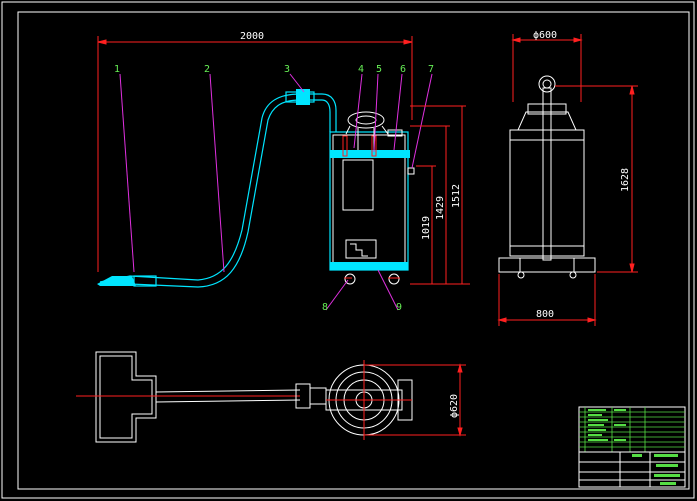  What do you see at coordinates (431, 69) in the screenshot?
I see `balloon-7: 7` at bounding box center [431, 69].